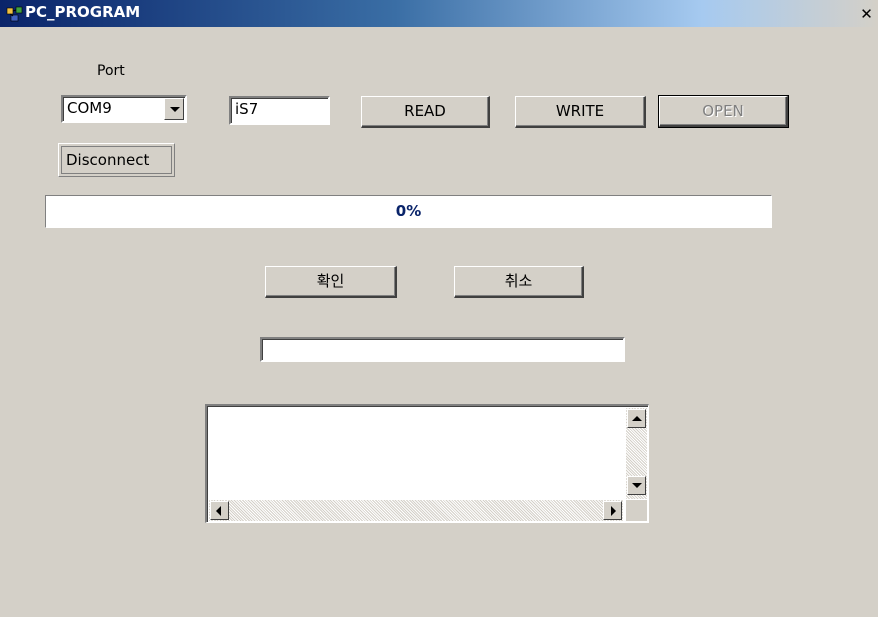  What do you see at coordinates (866, 14) in the screenshot?
I see `close-icon: ✕` at bounding box center [866, 14].